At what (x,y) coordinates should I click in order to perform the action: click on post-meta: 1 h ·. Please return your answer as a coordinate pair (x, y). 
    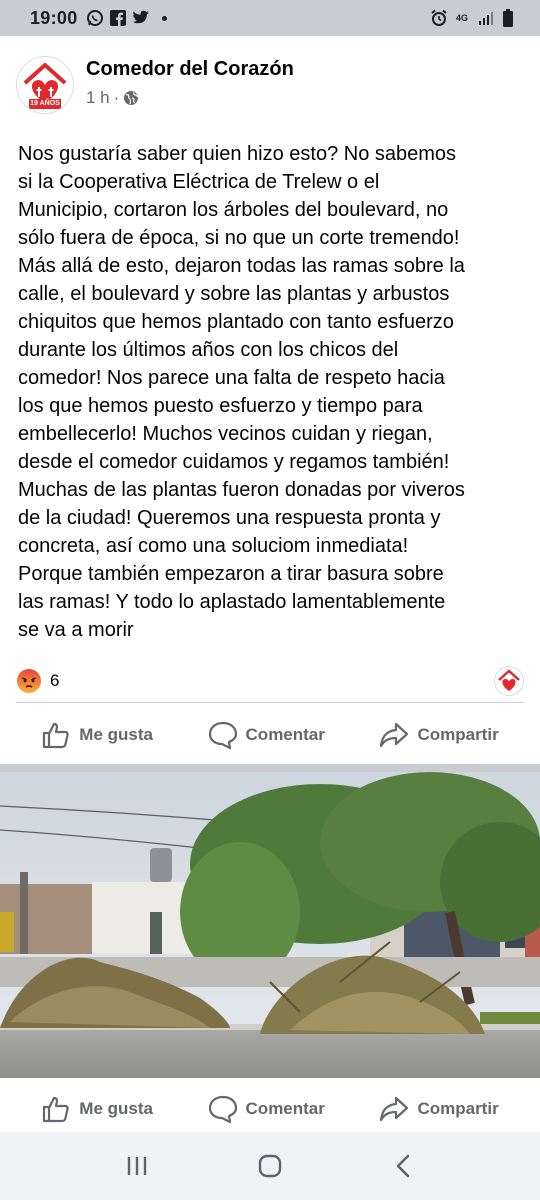
    Looking at the image, I should click on (112, 98).